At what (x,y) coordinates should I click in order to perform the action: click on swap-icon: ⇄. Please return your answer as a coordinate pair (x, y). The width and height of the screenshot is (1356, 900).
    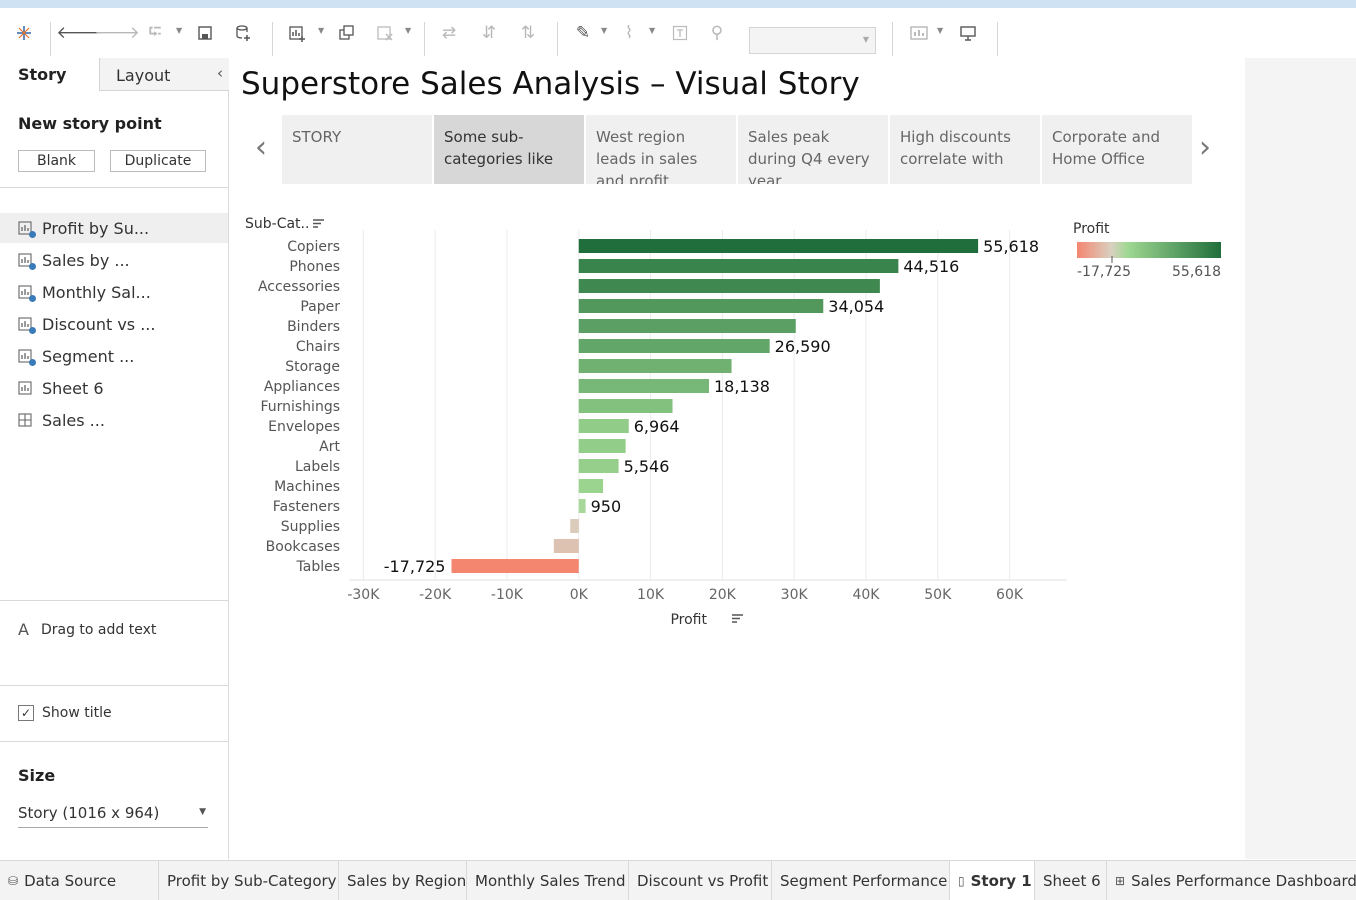
    Looking at the image, I should click on (449, 33).